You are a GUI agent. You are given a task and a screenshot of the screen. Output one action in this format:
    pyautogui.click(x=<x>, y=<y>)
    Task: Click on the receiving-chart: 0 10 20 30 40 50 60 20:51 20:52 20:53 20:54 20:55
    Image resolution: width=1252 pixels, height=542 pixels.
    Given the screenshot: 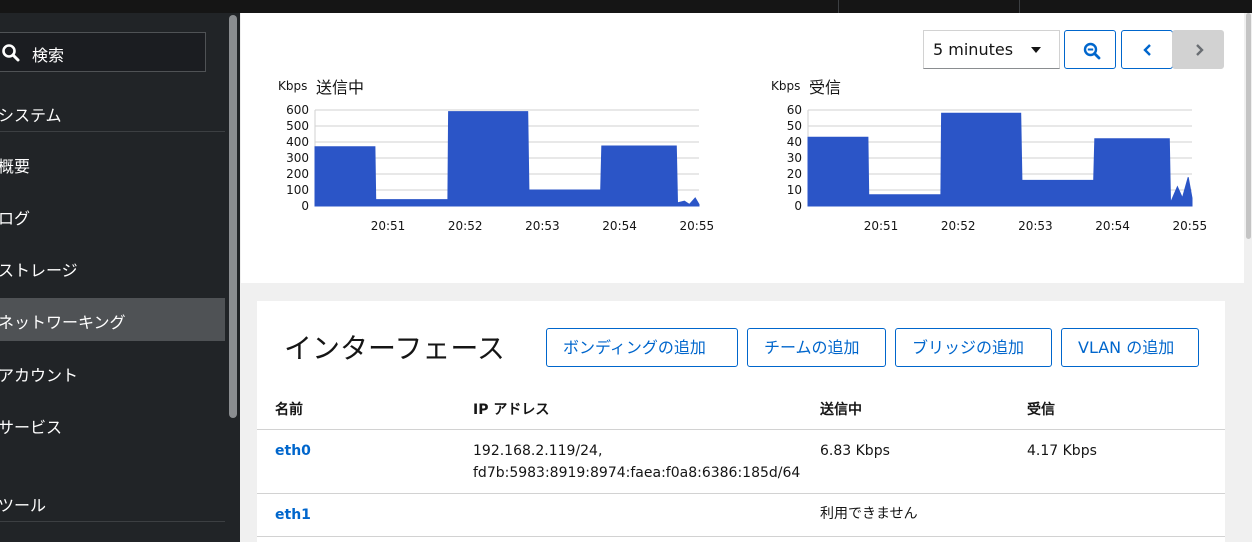 What is the action you would take?
    pyautogui.click(x=997, y=168)
    